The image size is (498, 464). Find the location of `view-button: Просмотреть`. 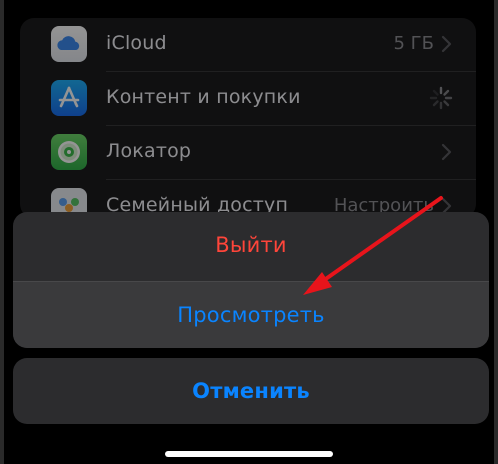

view-button: Просмотреть is located at coordinates (251, 315).